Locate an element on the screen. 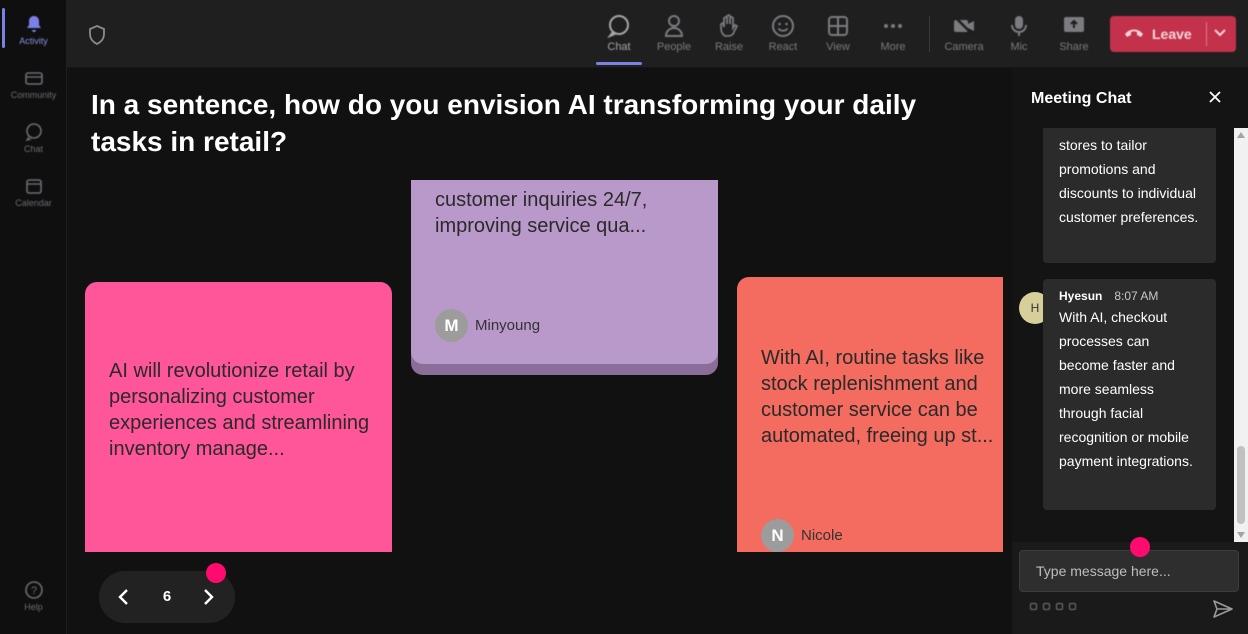 The width and height of the screenshot is (1248, 634). camera-off-icon is located at coordinates (964, 26).